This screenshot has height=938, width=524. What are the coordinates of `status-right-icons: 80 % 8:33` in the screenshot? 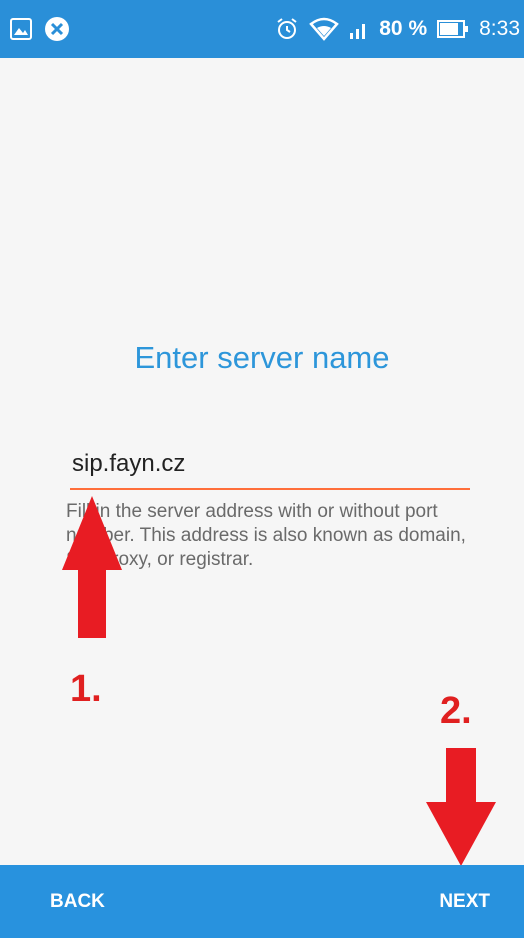 It's located at (397, 29).